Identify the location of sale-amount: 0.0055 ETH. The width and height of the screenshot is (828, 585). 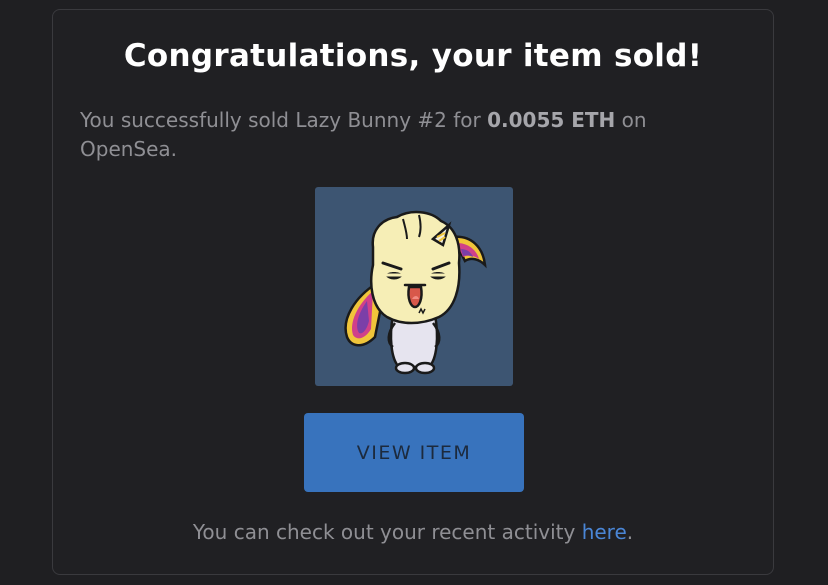
(551, 120).